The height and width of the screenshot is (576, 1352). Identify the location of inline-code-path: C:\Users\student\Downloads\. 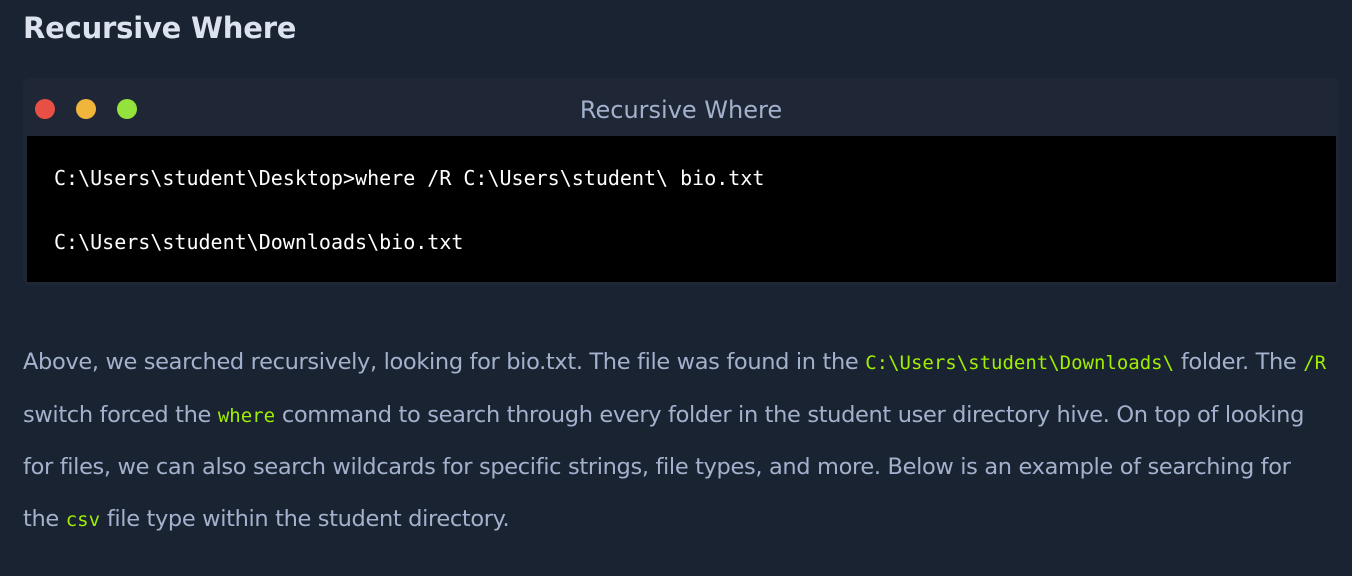
(1020, 363).